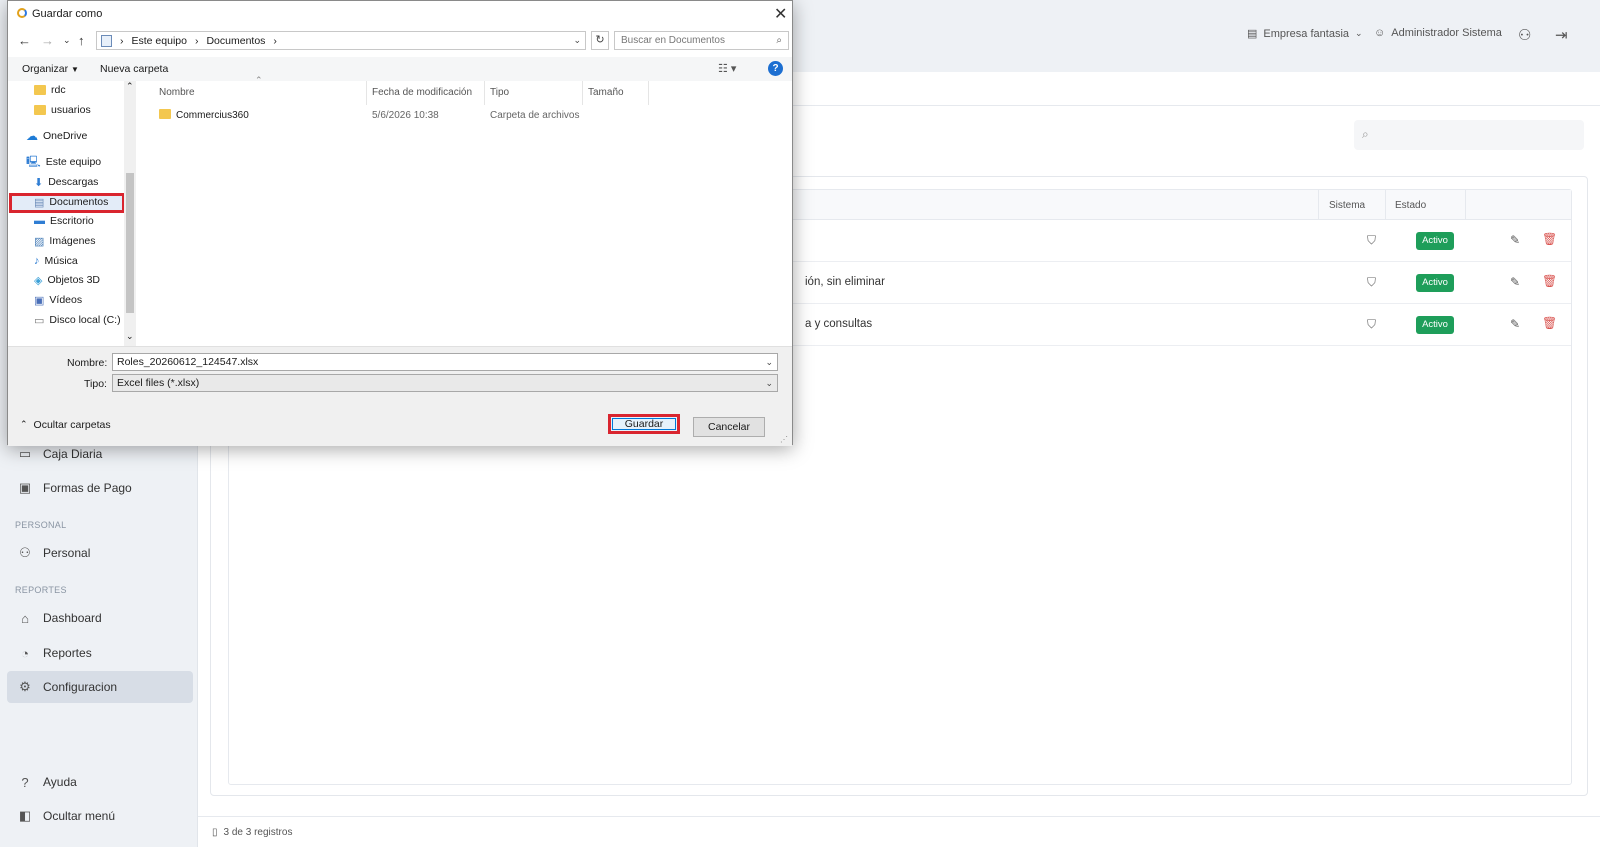  What do you see at coordinates (100, 618) in the screenshot?
I see `sidebar-item-dashboard: ⌂ Dashboard` at bounding box center [100, 618].